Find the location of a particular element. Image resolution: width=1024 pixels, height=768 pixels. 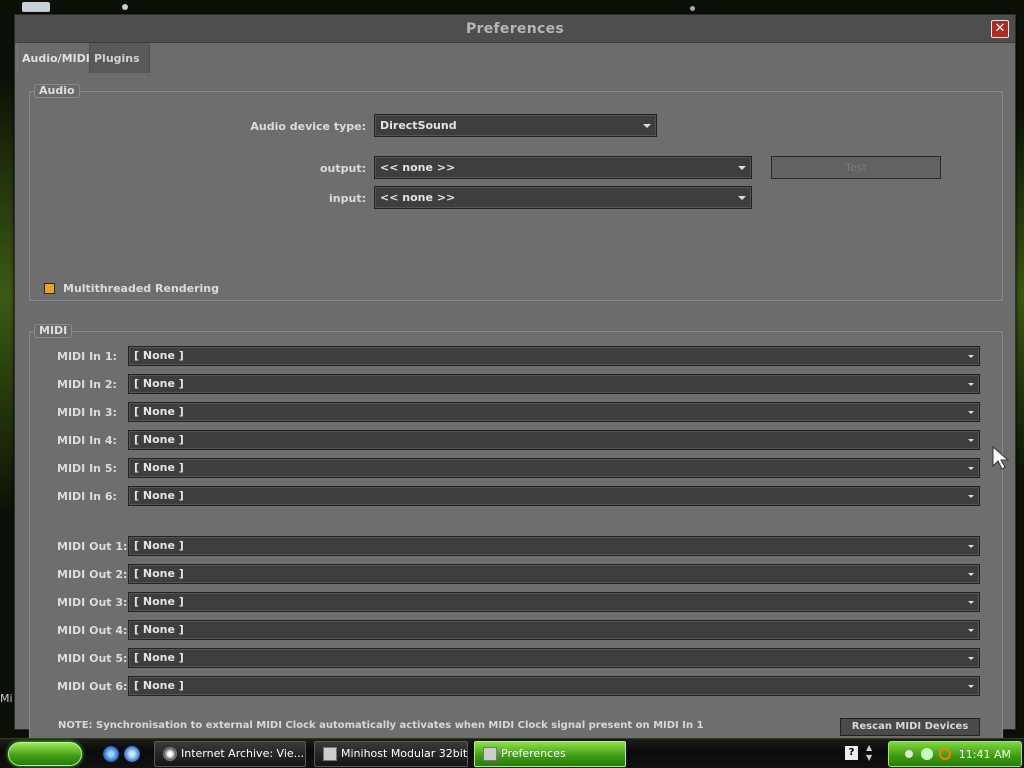

multithreaded-rendering-label: Multithreaded Rendering is located at coordinates (141, 288).